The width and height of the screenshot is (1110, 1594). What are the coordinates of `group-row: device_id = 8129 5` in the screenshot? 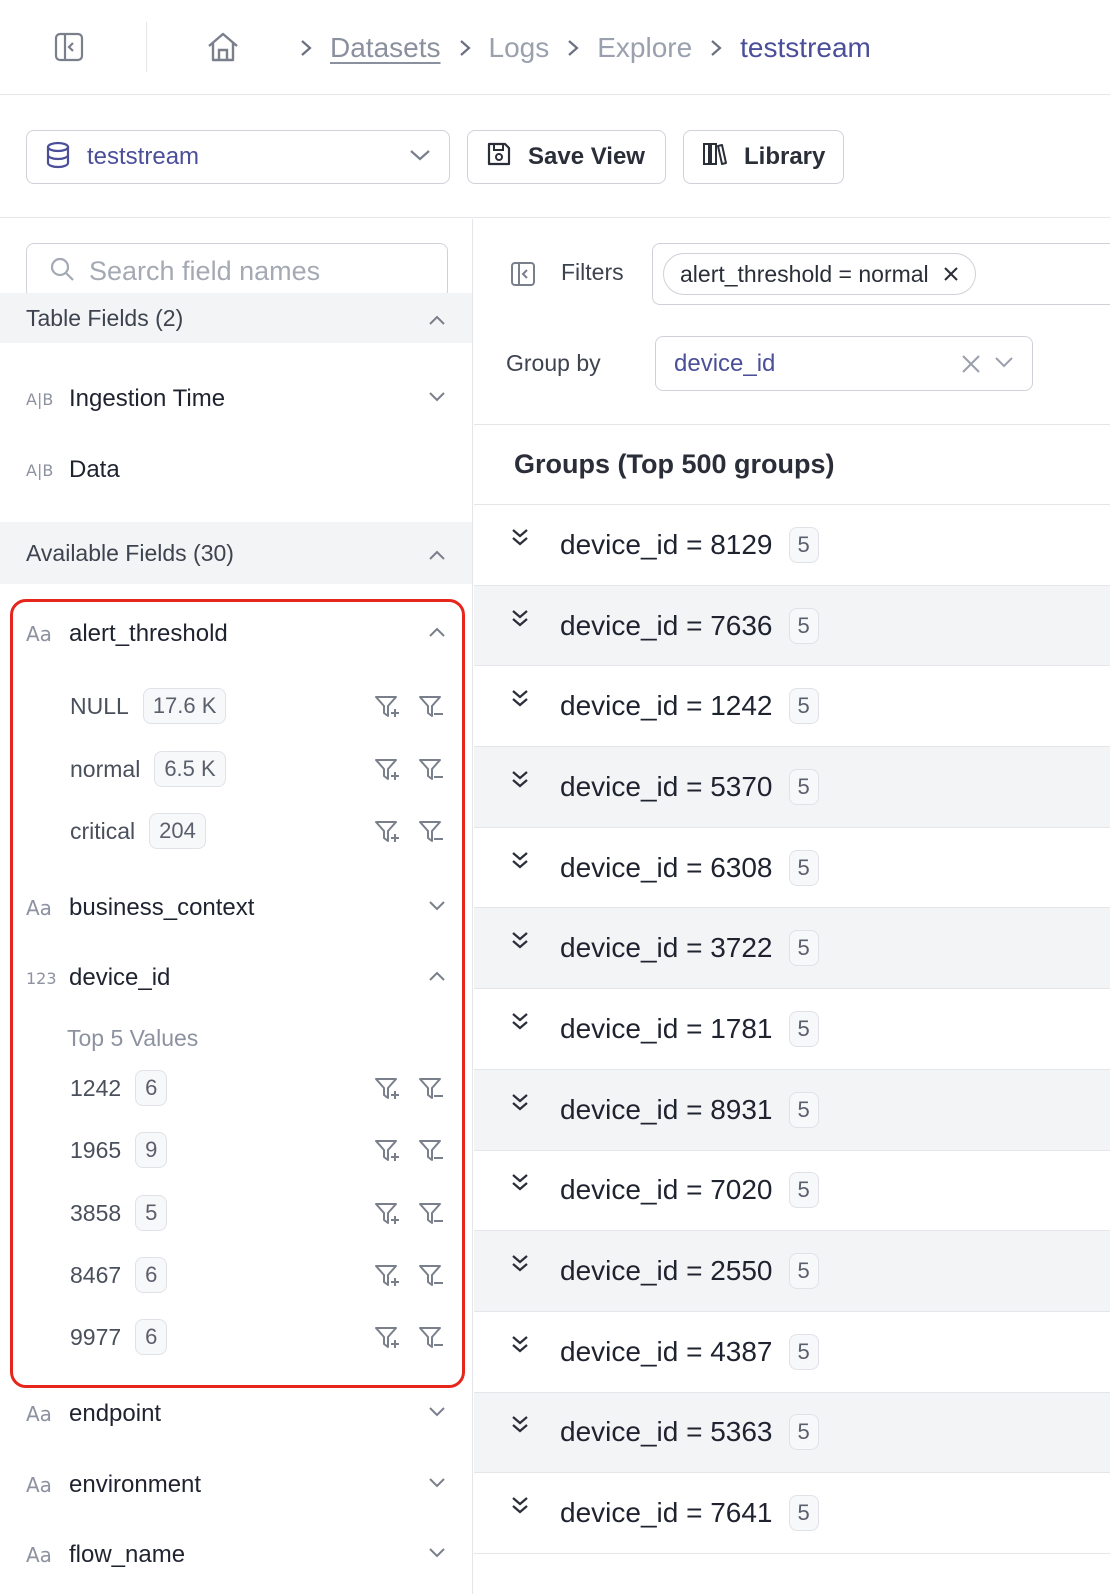 It's located at (792, 545).